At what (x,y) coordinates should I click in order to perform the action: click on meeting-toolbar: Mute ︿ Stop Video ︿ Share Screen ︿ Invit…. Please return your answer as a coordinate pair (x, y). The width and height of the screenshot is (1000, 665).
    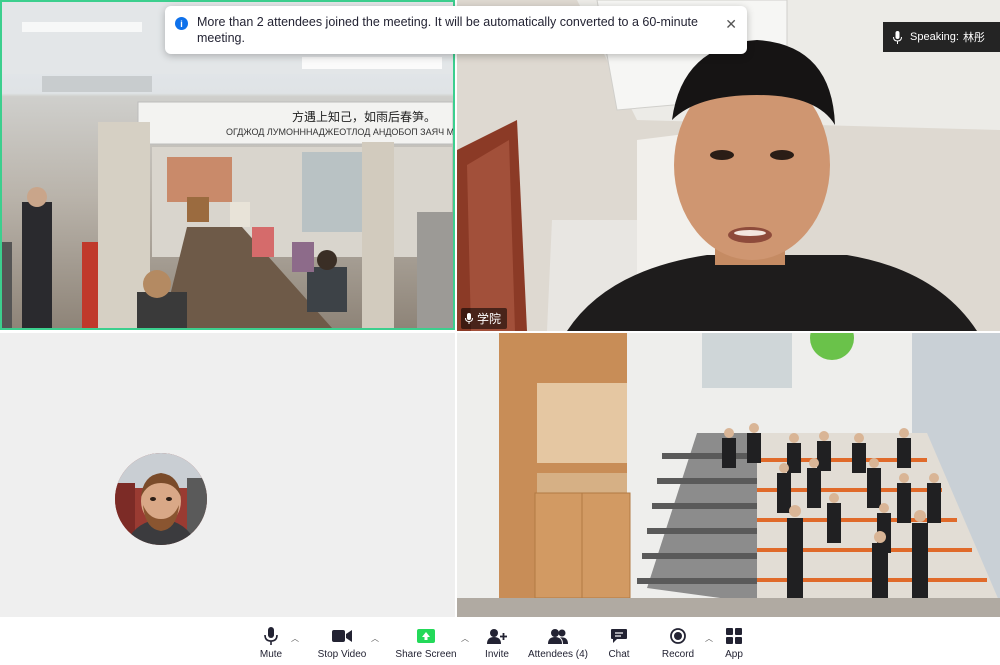
    Looking at the image, I should click on (500, 641).